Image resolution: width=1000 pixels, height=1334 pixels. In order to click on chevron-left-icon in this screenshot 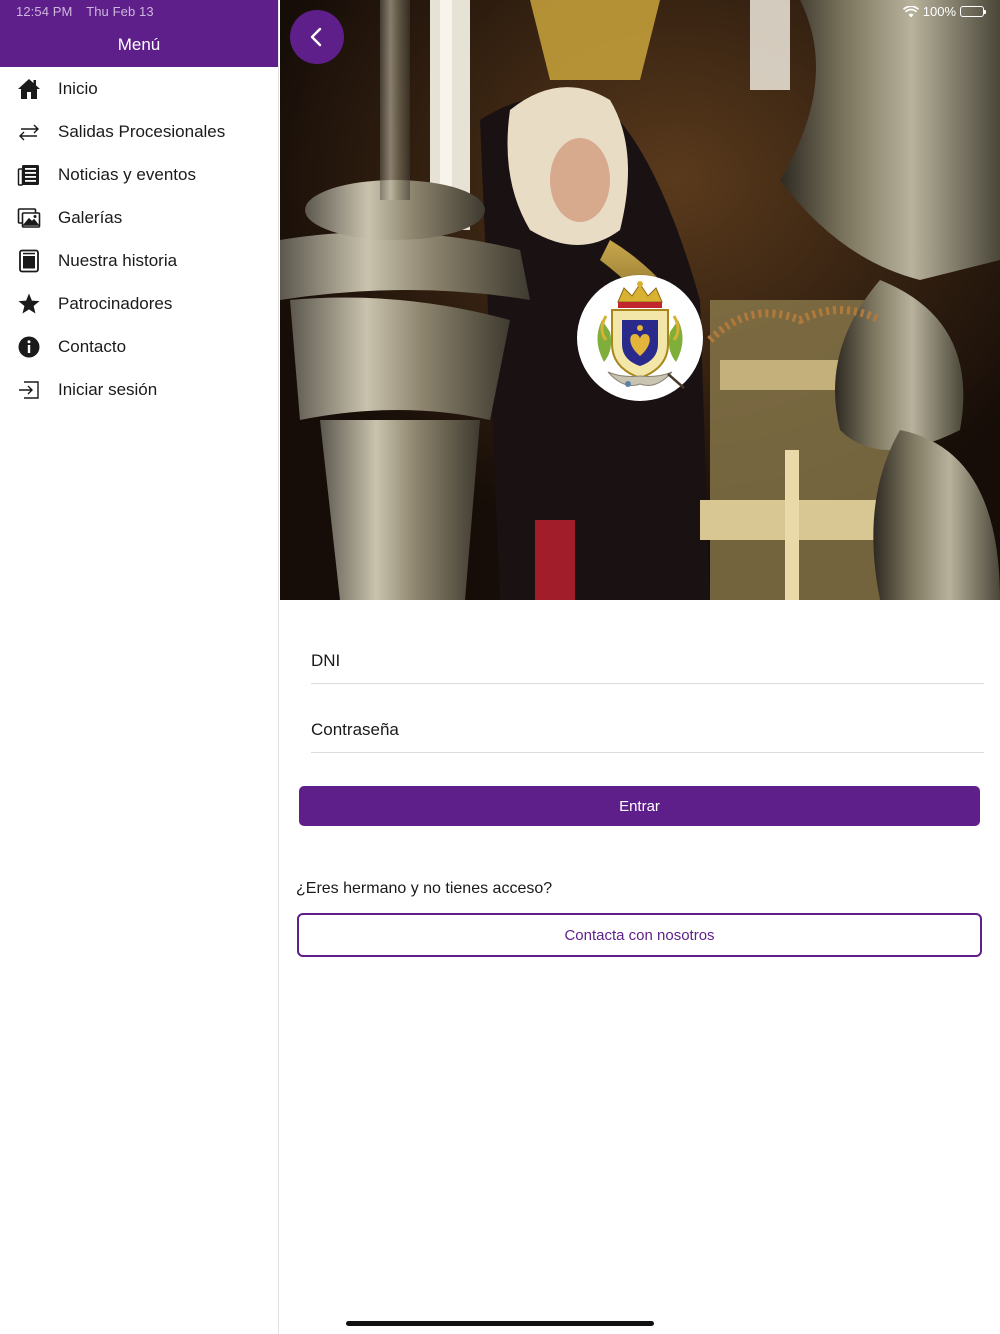, I will do `click(317, 37)`.